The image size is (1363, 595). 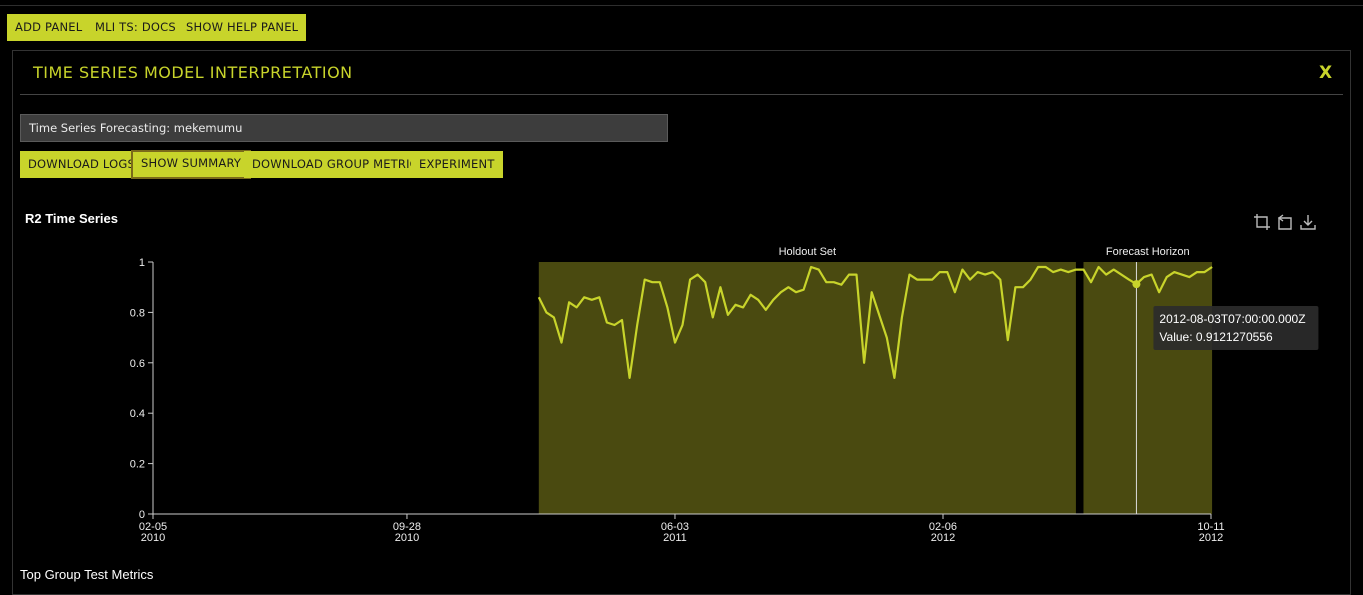 What do you see at coordinates (137, 313) in the screenshot?
I see `y-tick-label: 0.8` at bounding box center [137, 313].